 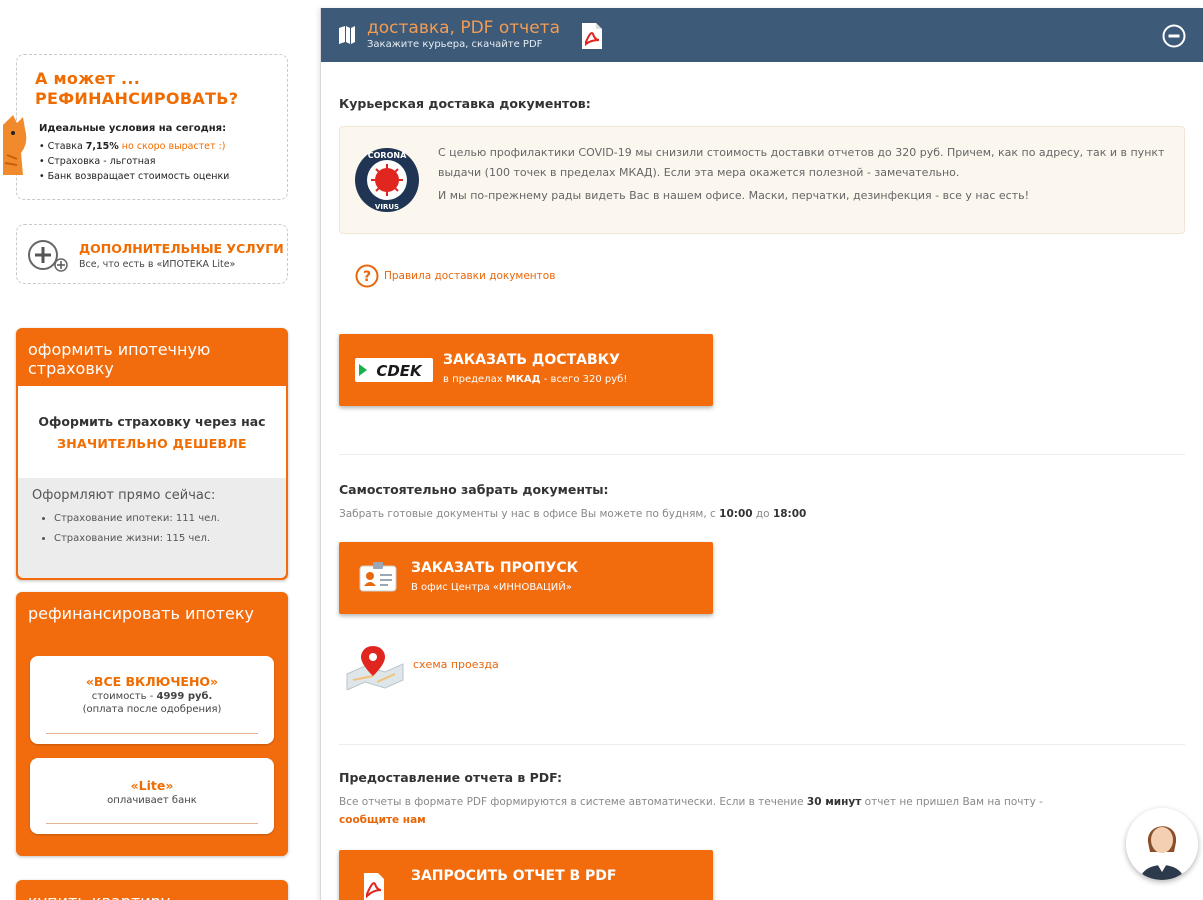 I want to click on contact-us-link: сообщите нам, so click(x=382, y=820).